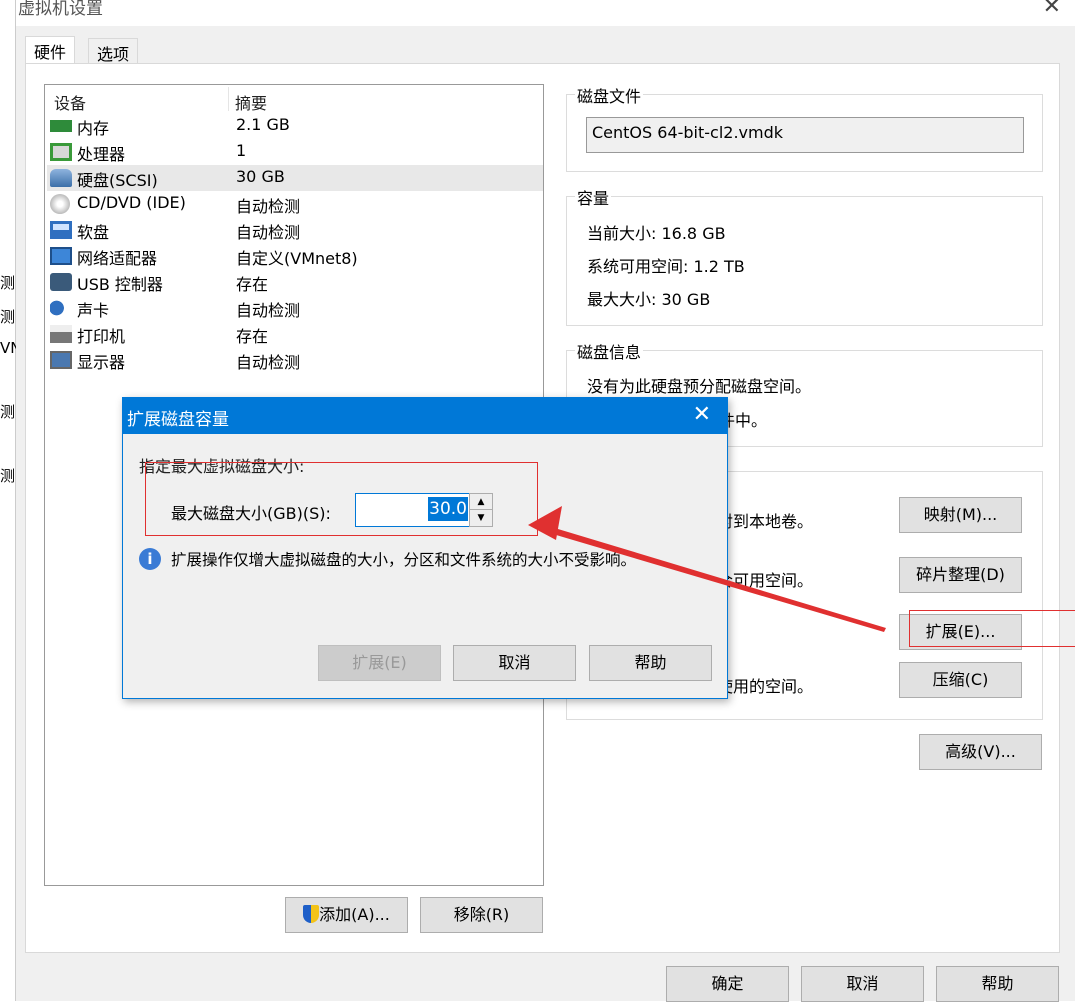  Describe the element at coordinates (131, 202) in the screenshot. I see `device-name: CD/DVD (IDE)` at that location.